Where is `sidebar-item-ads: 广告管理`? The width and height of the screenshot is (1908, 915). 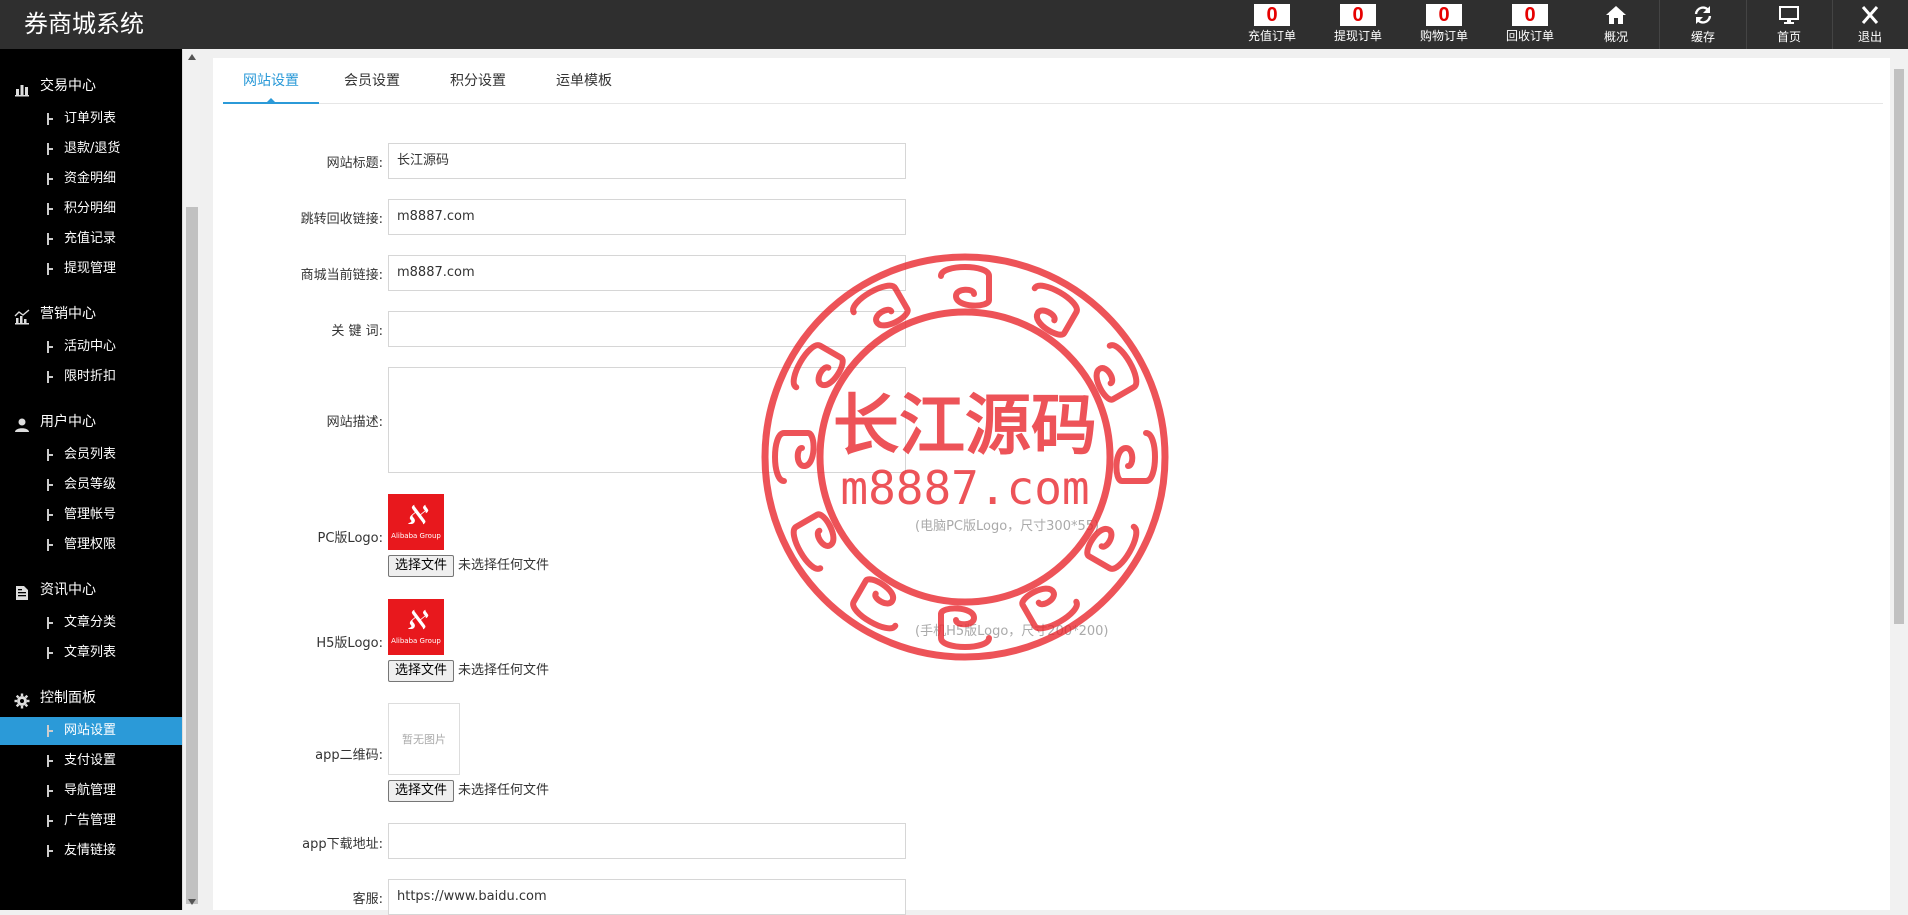
sidebar-item-ads: 广告管理 is located at coordinates (91, 821).